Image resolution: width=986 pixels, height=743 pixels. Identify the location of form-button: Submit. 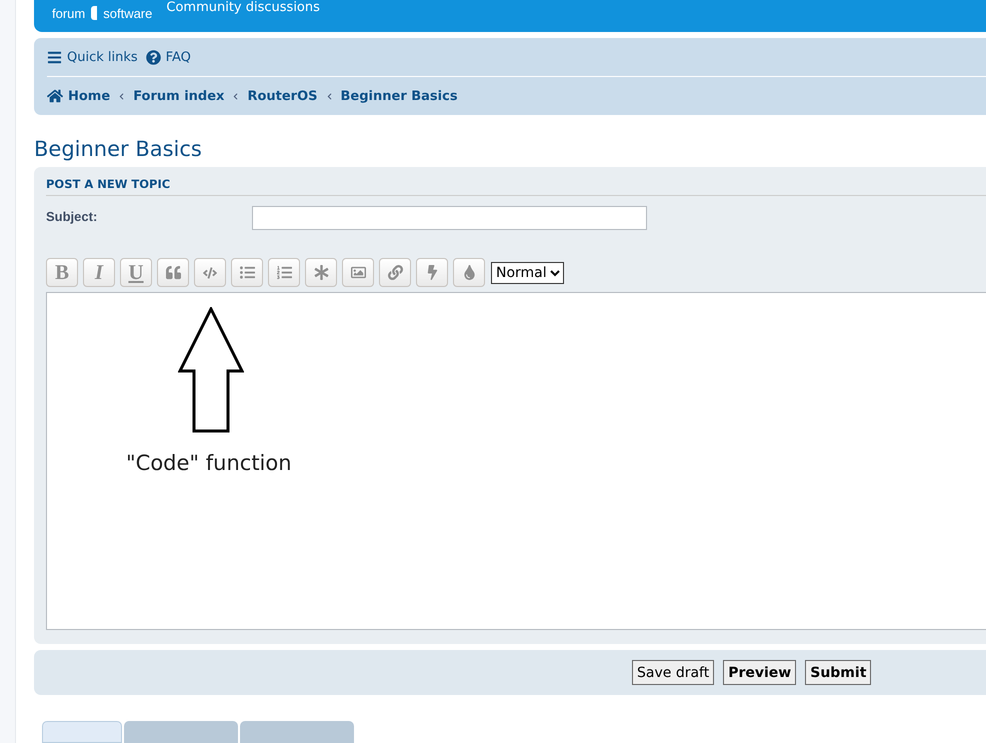
(838, 673).